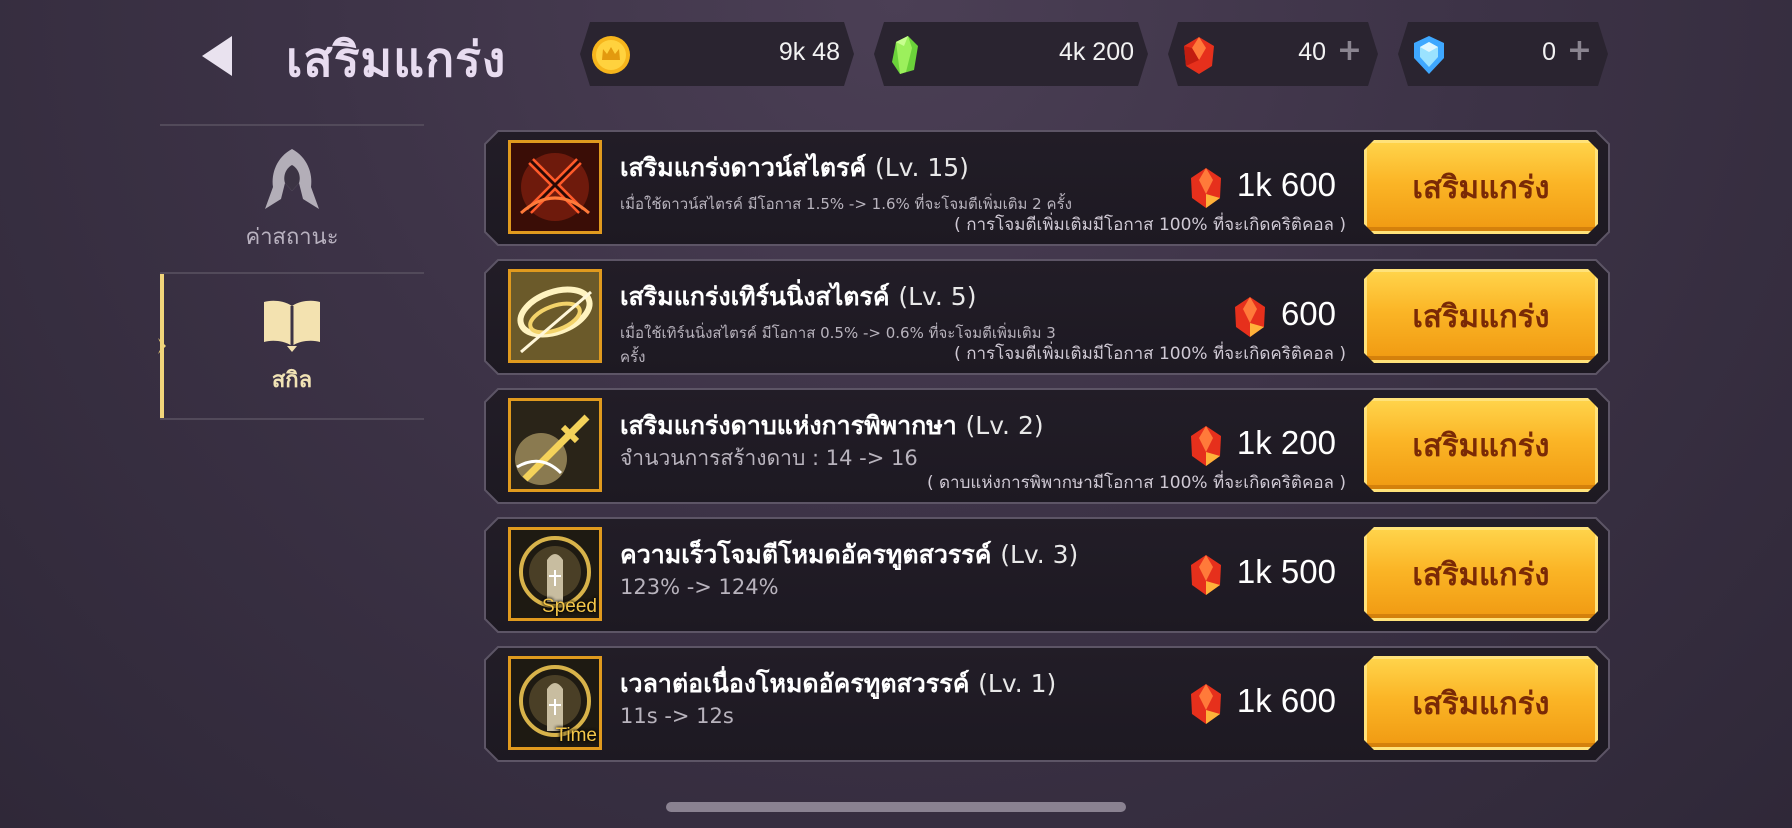 The image size is (1792, 828). I want to click on gold-coin-icon, so click(611, 55).